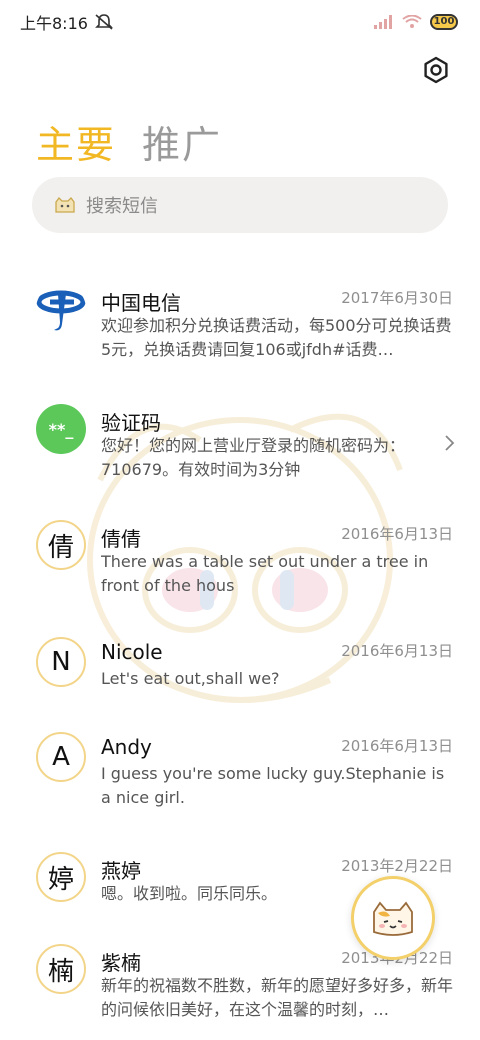 The width and height of the screenshot is (480, 1040). I want to click on compose-button, so click(393, 918).